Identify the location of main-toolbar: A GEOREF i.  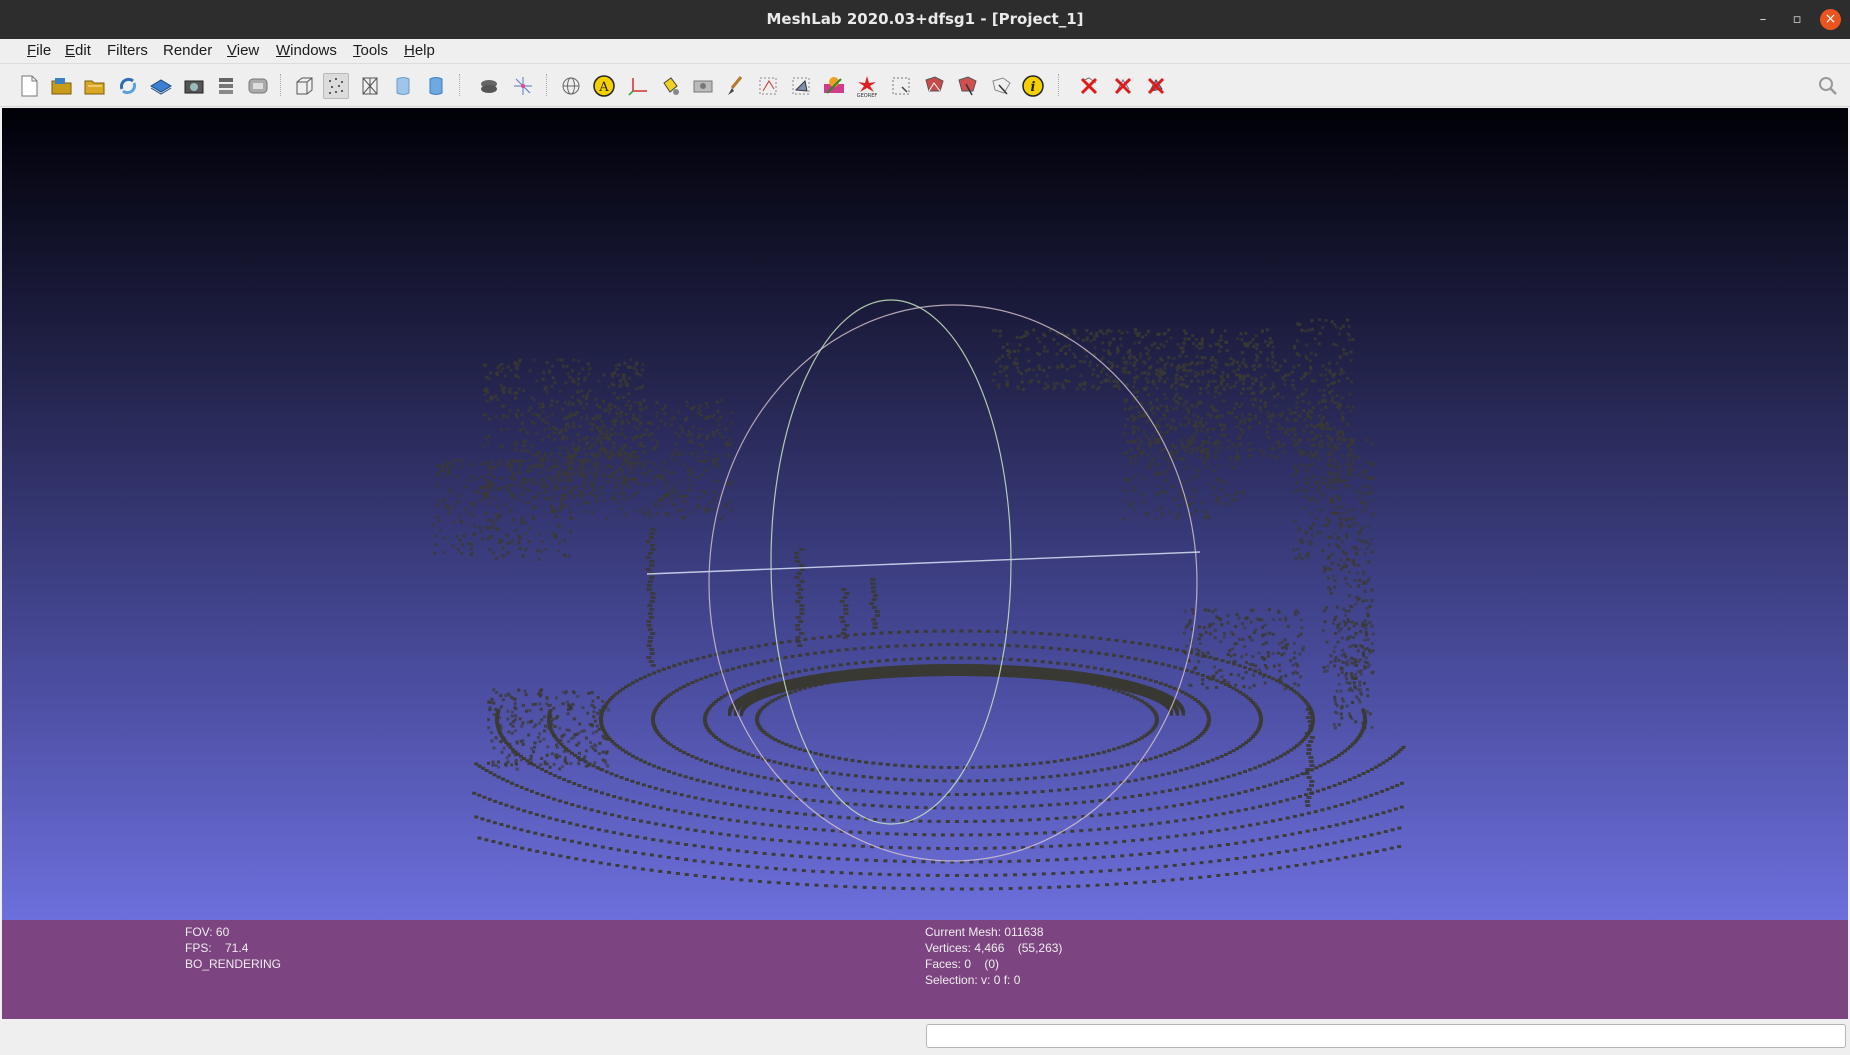
(925, 85).